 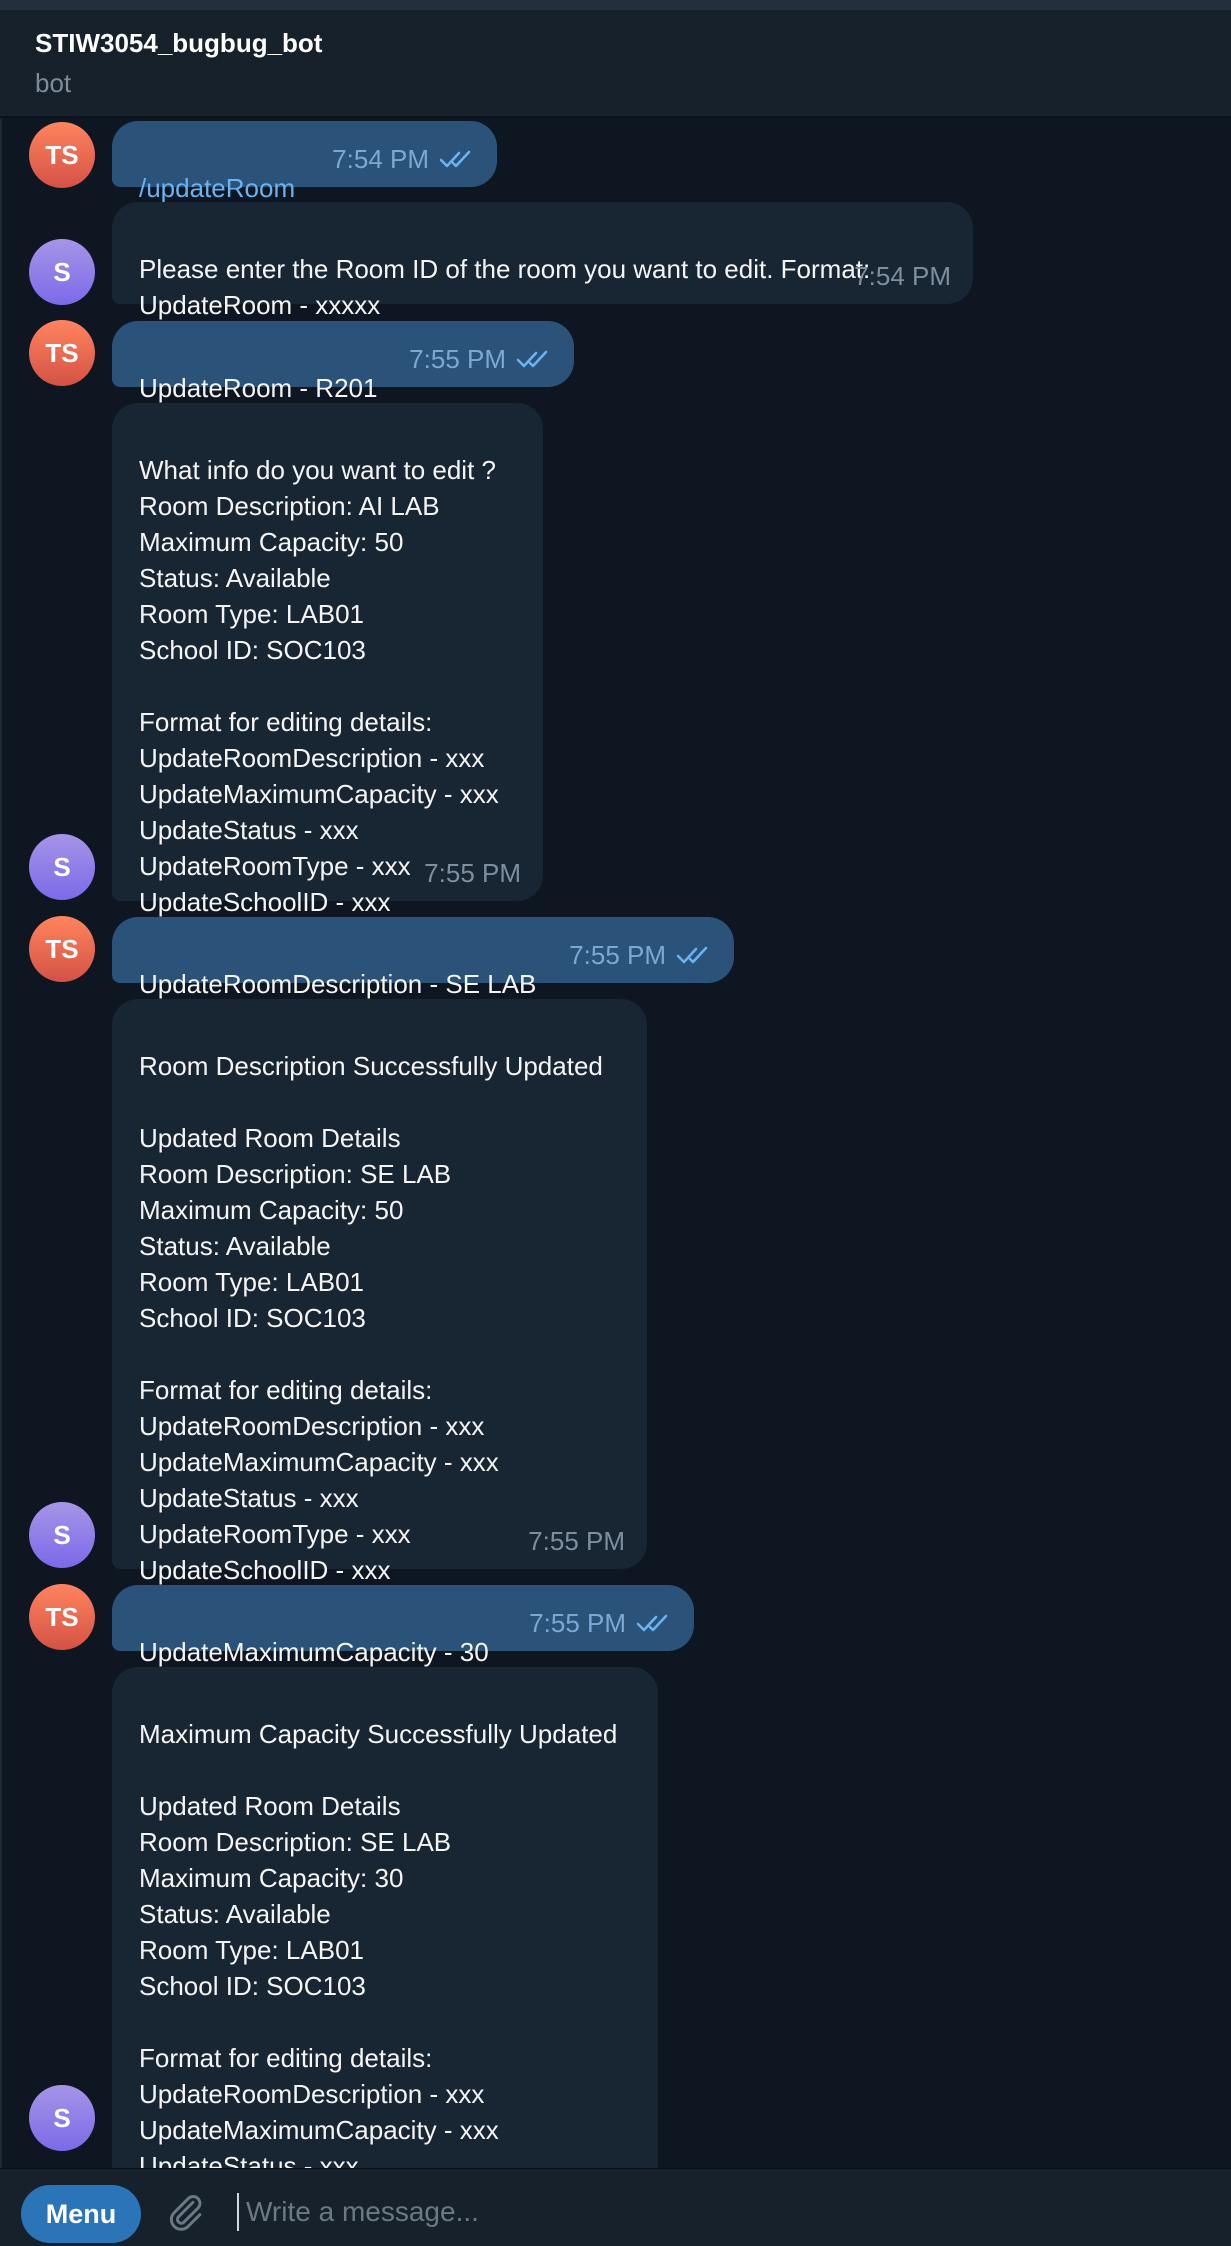 What do you see at coordinates (53, 83) in the screenshot?
I see `chat-subtitle: bot` at bounding box center [53, 83].